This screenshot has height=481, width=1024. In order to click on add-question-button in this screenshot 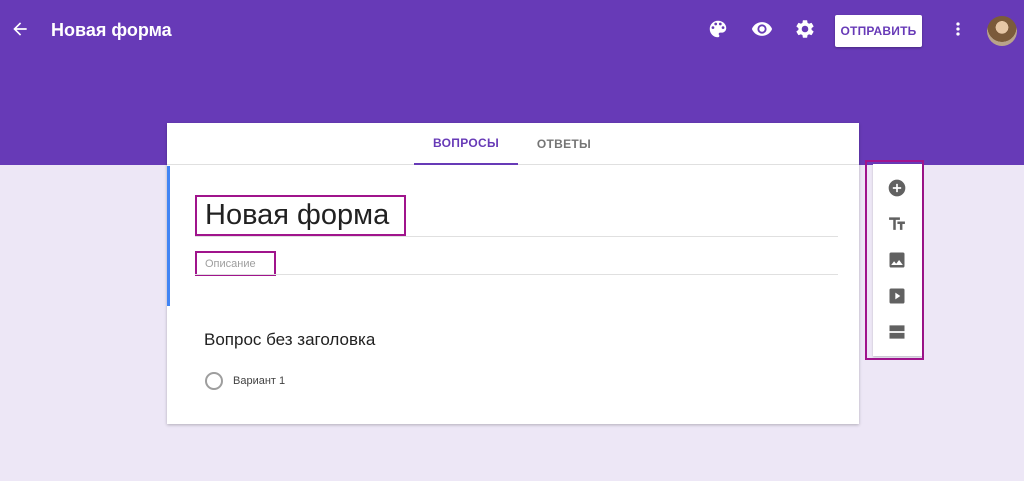, I will do `click(897, 190)`.